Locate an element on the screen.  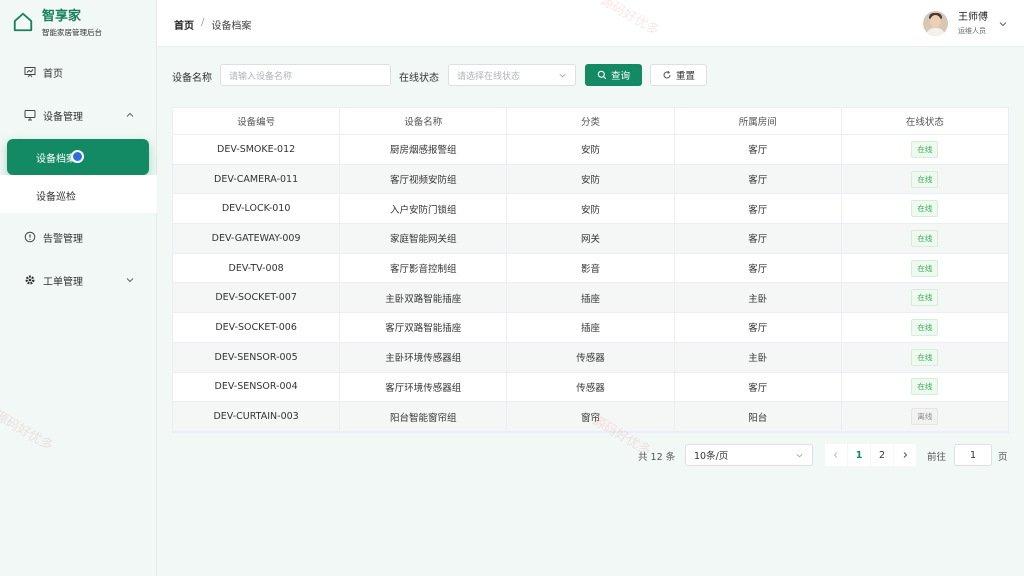
sidebar-item-label: 告警管理 is located at coordinates (63, 239).